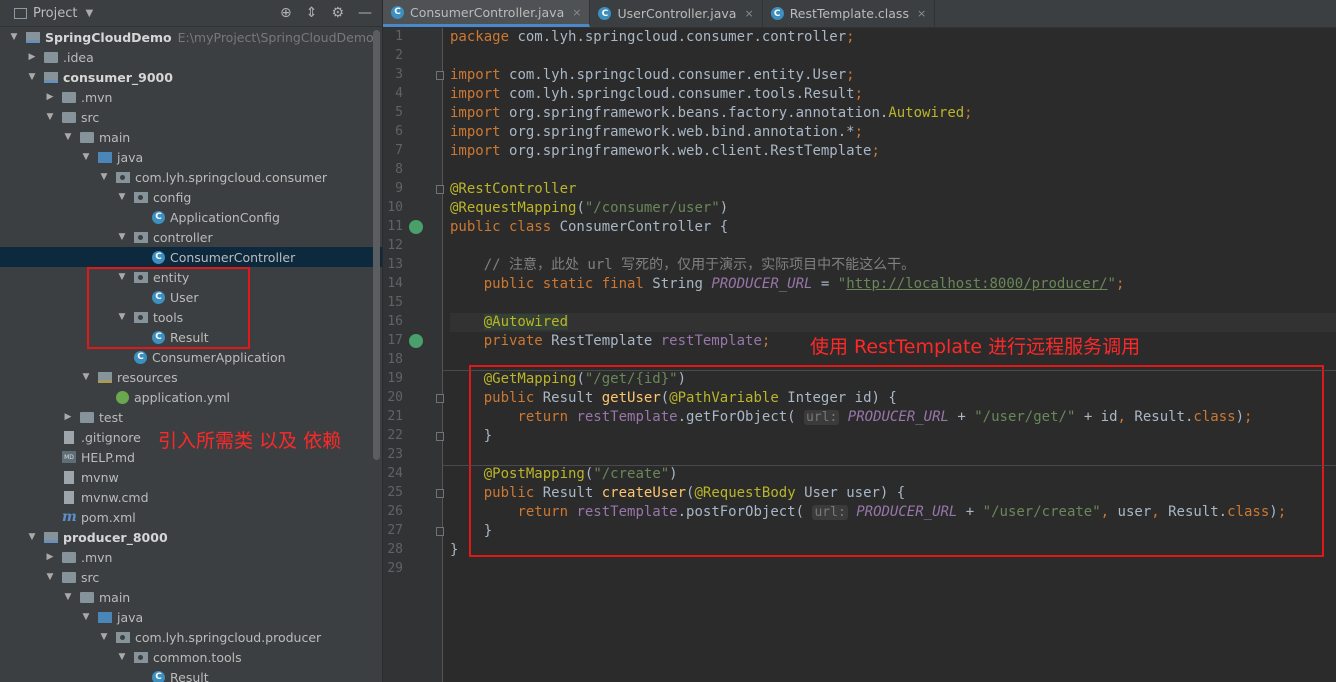 This screenshot has width=1336, height=682. Describe the element at coordinates (55, 13) in the screenshot. I see `project-view-selector: Project` at that location.